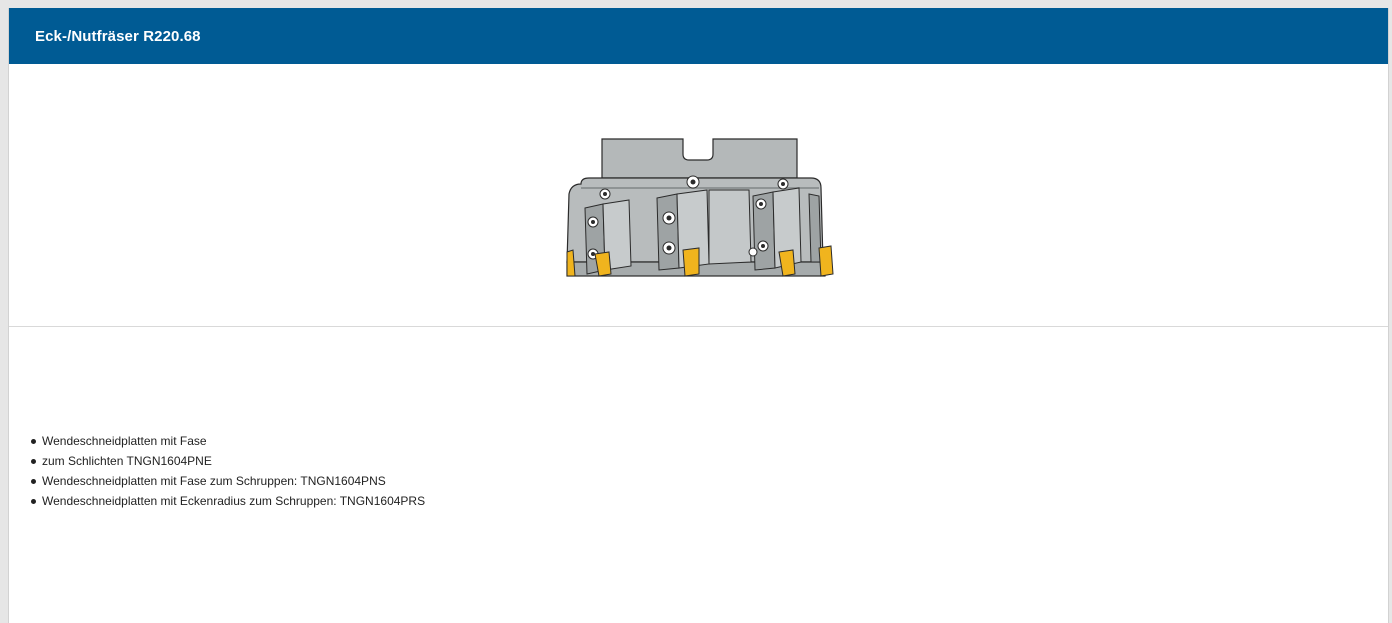 The image size is (1392, 623). What do you see at coordinates (118, 36) in the screenshot?
I see `product-title: Eck-/Nutfräser R220.68` at bounding box center [118, 36].